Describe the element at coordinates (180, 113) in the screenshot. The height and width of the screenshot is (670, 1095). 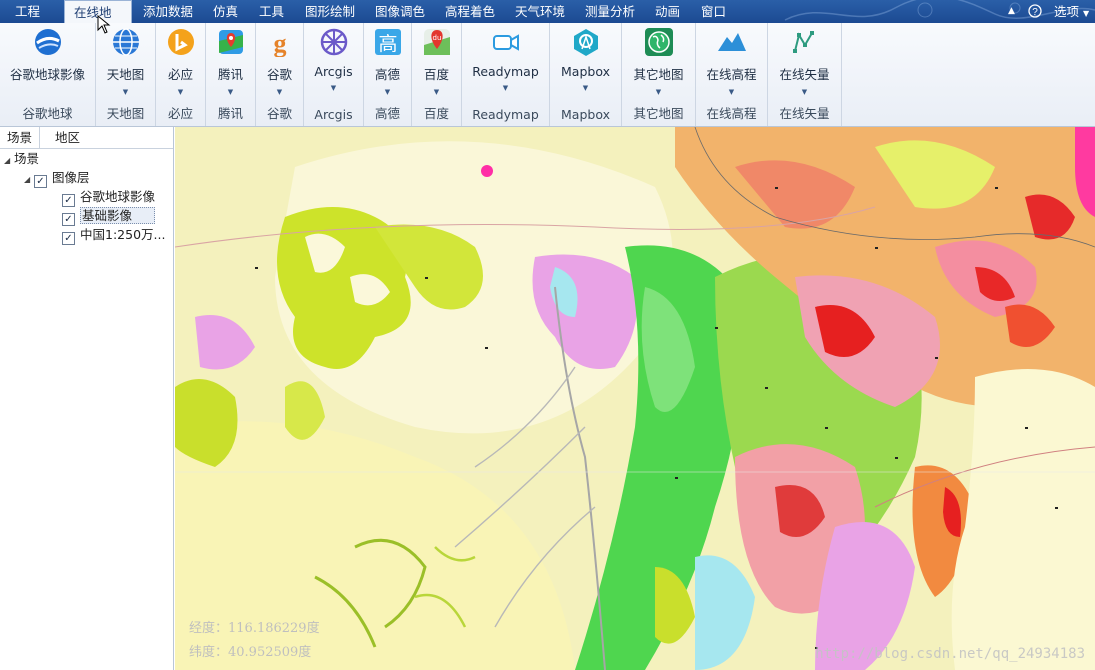
I see `group-label: 必应` at that location.